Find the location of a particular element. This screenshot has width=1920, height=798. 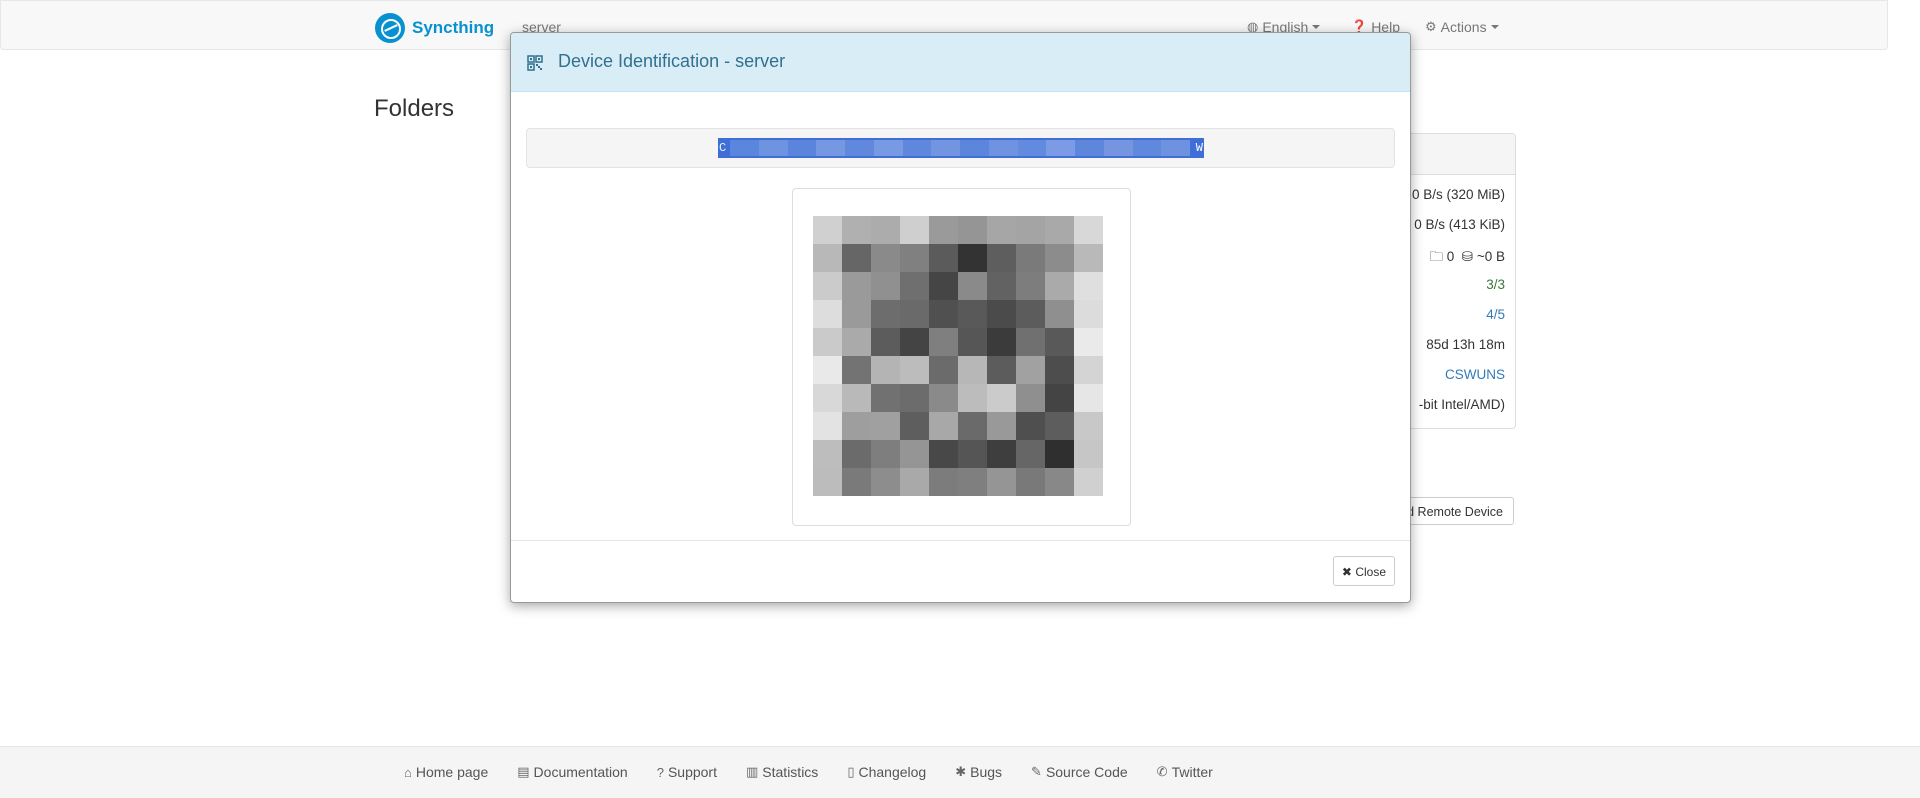

local-state: 🗀 0 ⛁ ~0 B is located at coordinates (1467, 258).